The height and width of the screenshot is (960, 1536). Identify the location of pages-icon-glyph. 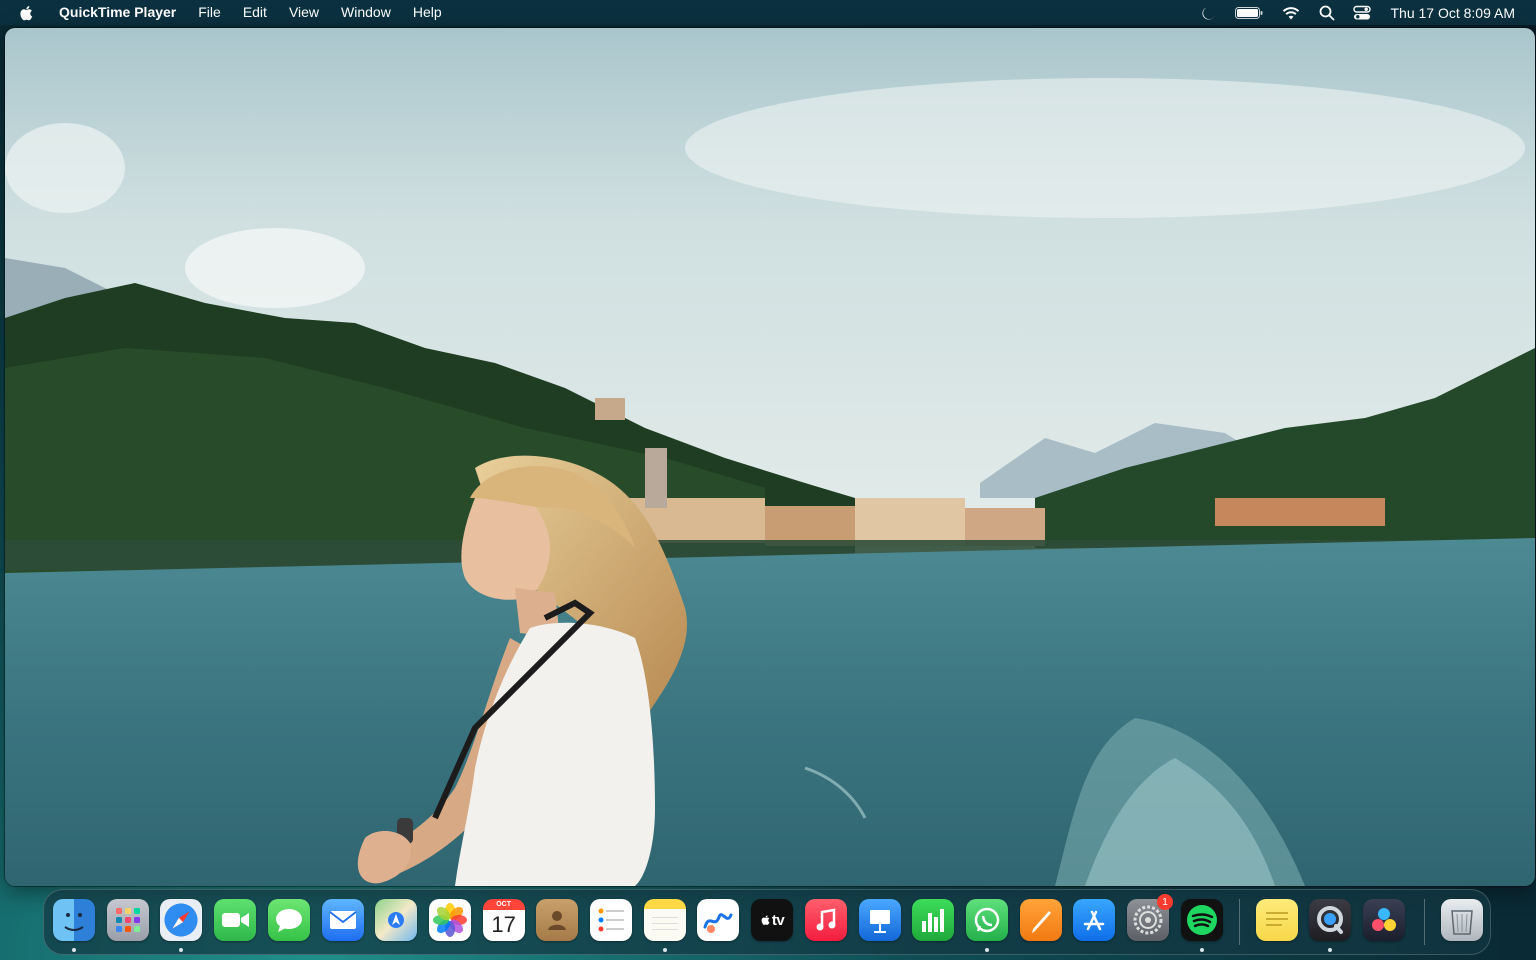
(1041, 922).